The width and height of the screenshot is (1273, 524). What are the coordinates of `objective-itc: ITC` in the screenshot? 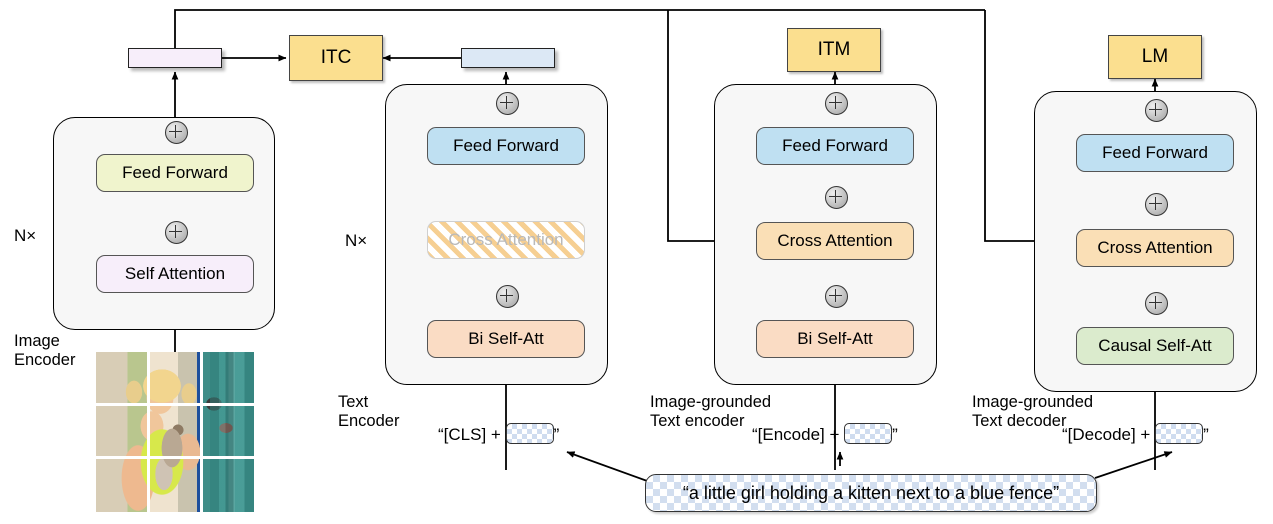 It's located at (336, 58).